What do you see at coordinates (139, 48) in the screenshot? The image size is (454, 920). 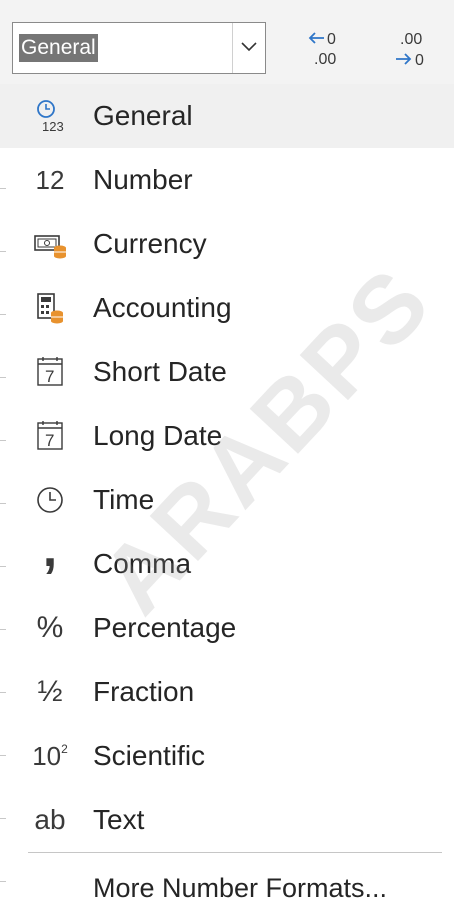 I see `number-format-combobox: General` at bounding box center [139, 48].